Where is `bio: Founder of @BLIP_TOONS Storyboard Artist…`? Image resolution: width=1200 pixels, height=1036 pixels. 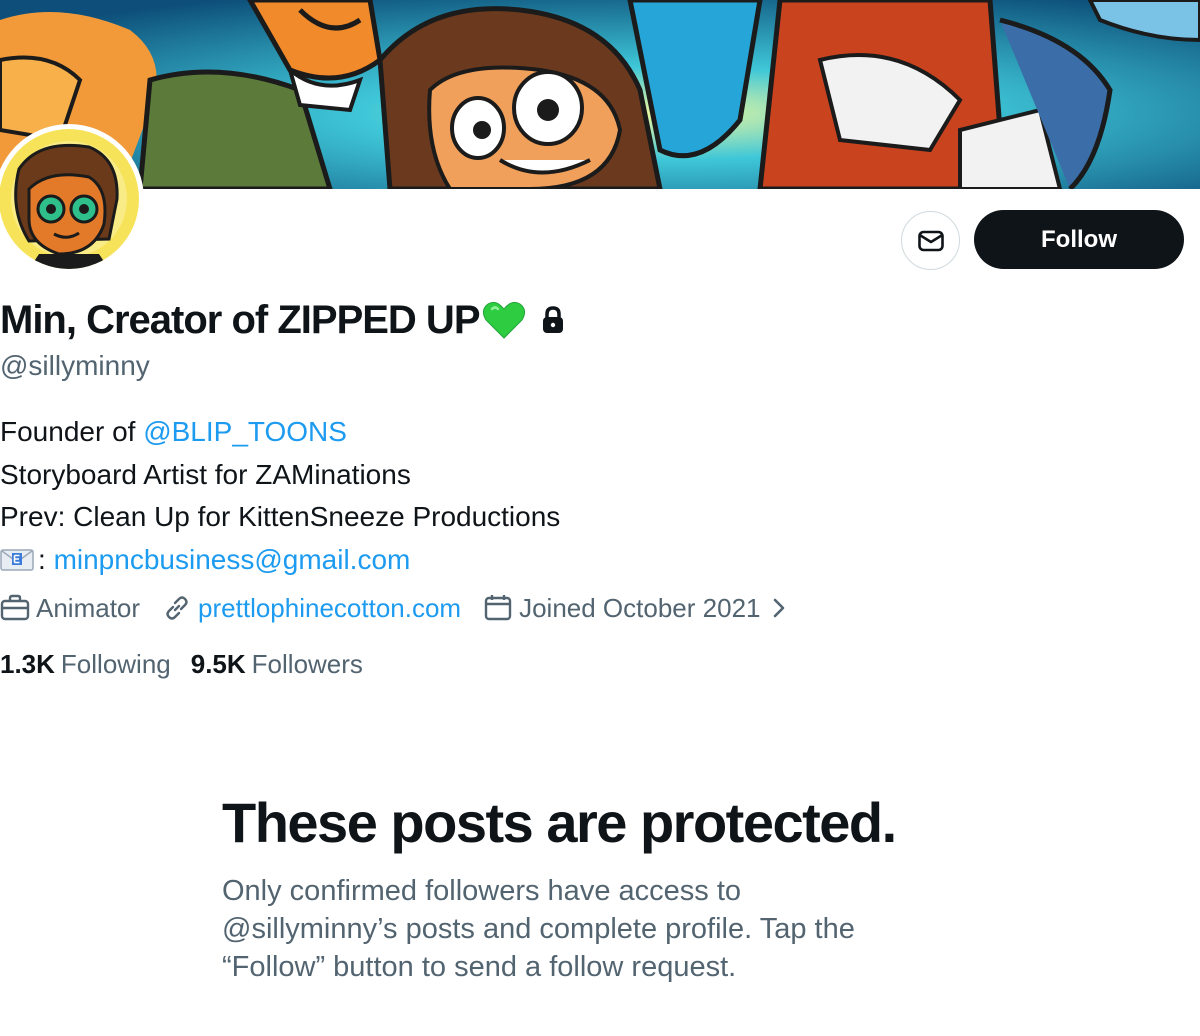
bio: Founder of @BLIP_TOONS Storyboard Artist… is located at coordinates (280, 498).